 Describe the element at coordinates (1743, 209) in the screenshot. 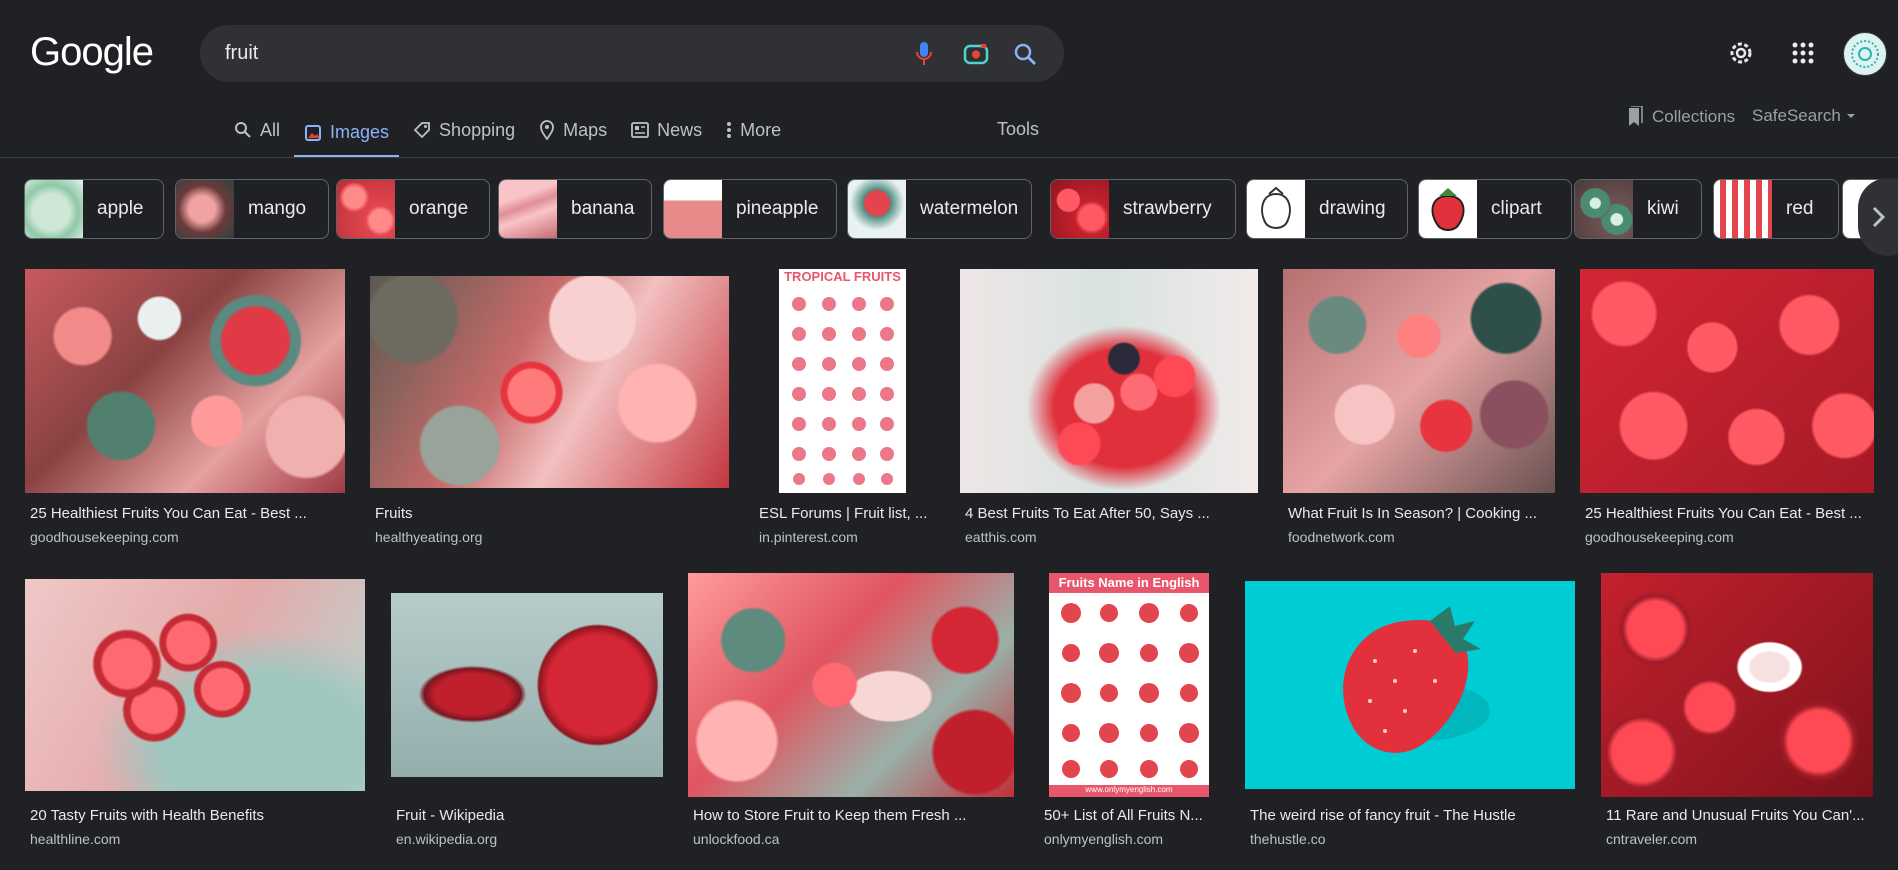

I see `red-thumbnail` at that location.